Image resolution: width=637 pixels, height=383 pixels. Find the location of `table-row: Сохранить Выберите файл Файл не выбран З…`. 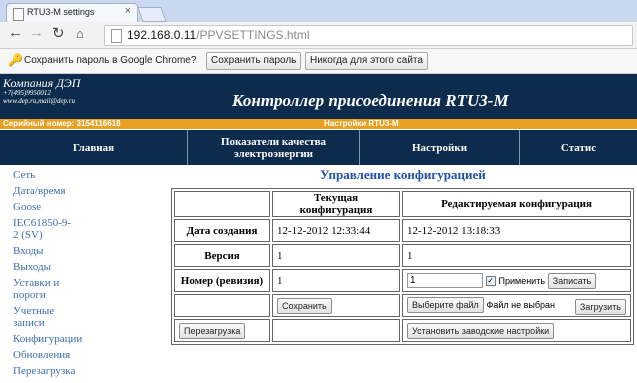

table-row: Сохранить Выберите файл Файл не выбран З… is located at coordinates (402, 305).